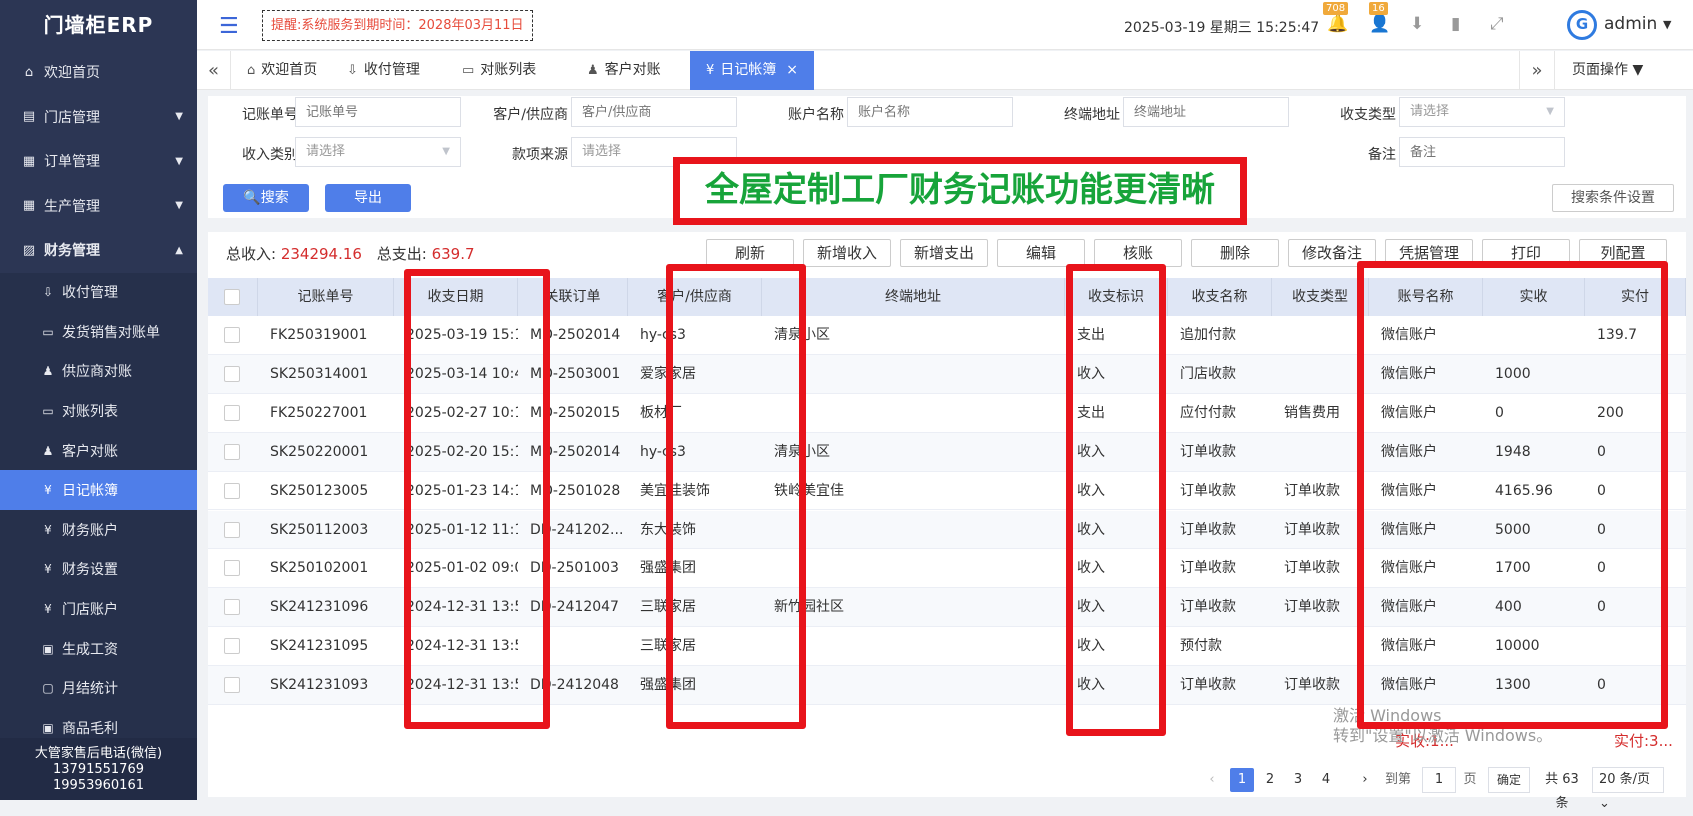 Image resolution: width=1693 pixels, height=816 pixels. Describe the element at coordinates (48, 371) in the screenshot. I see `supplier-icon: ♟` at that location.